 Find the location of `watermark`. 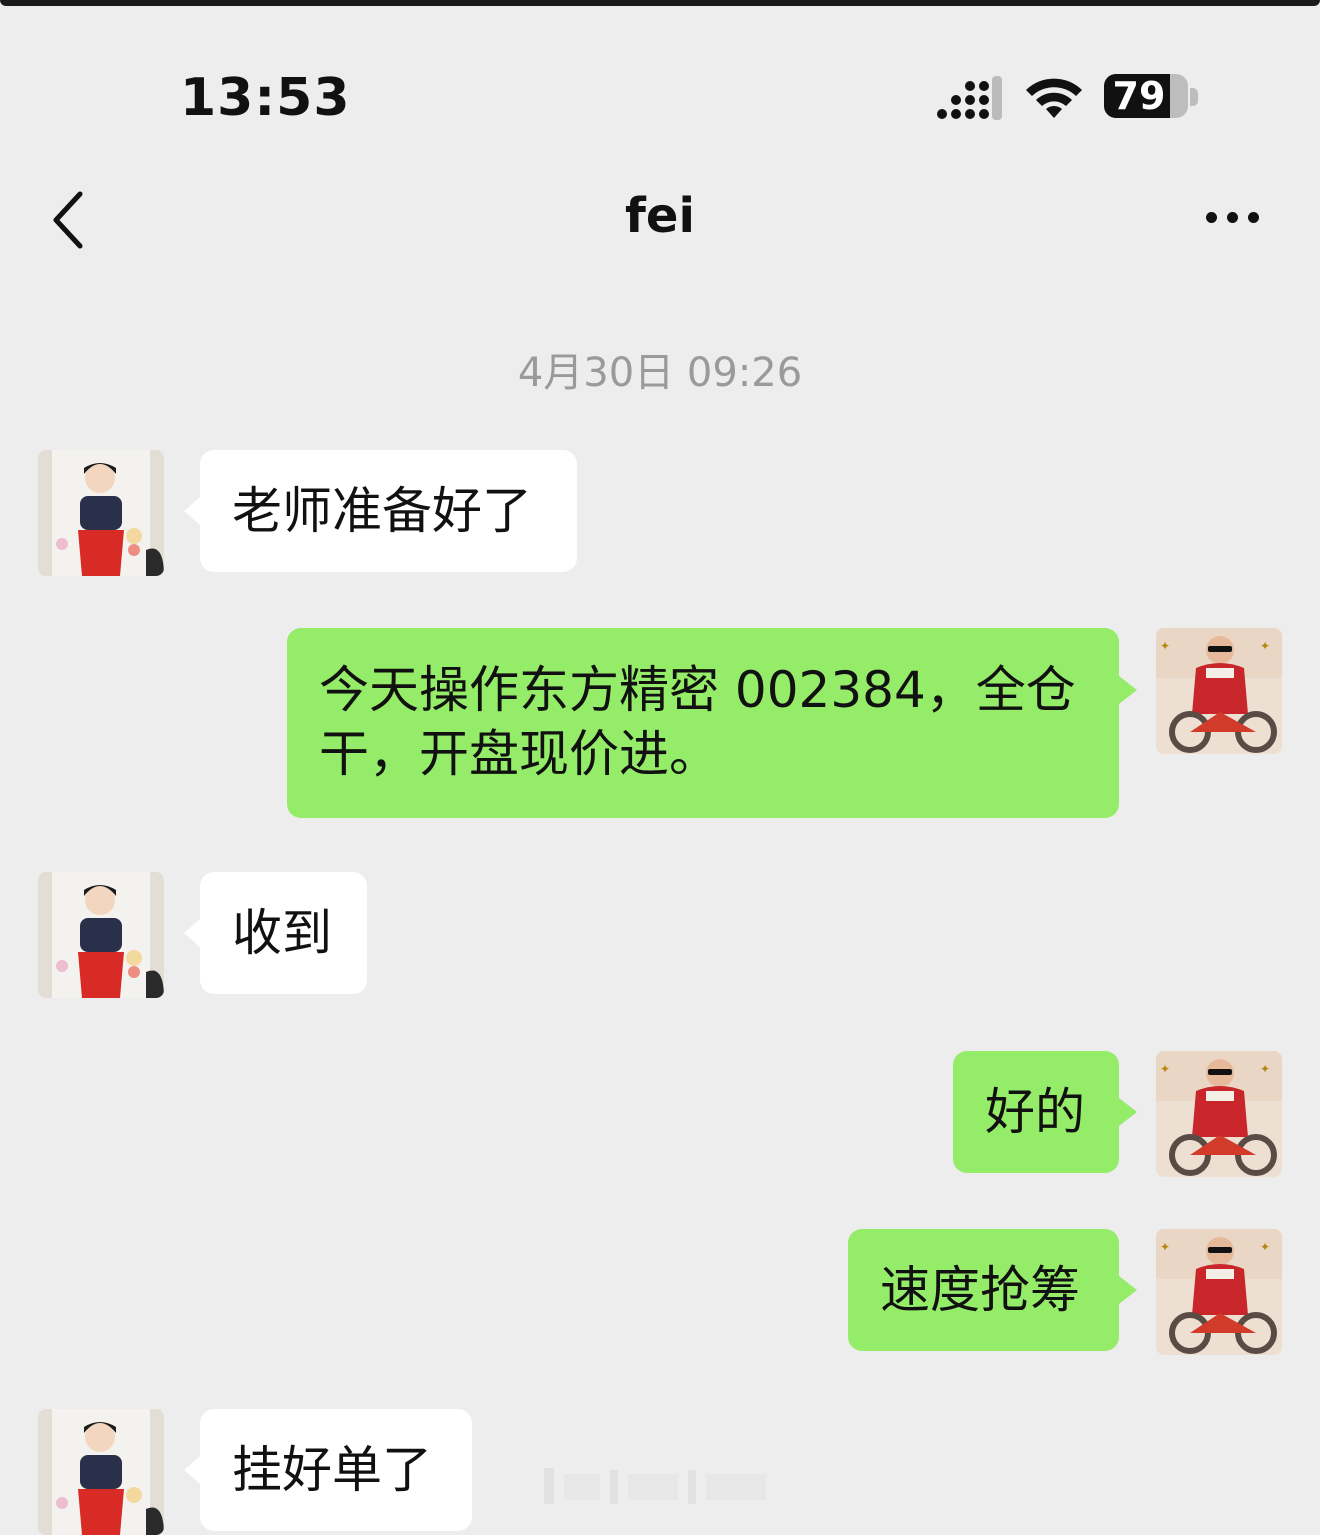

watermark is located at coordinates (665, 1486).